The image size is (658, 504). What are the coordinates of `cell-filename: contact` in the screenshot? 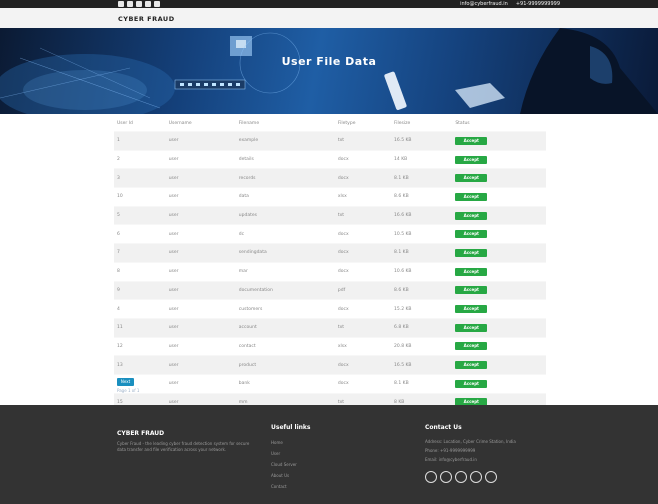 It's located at (285, 346).